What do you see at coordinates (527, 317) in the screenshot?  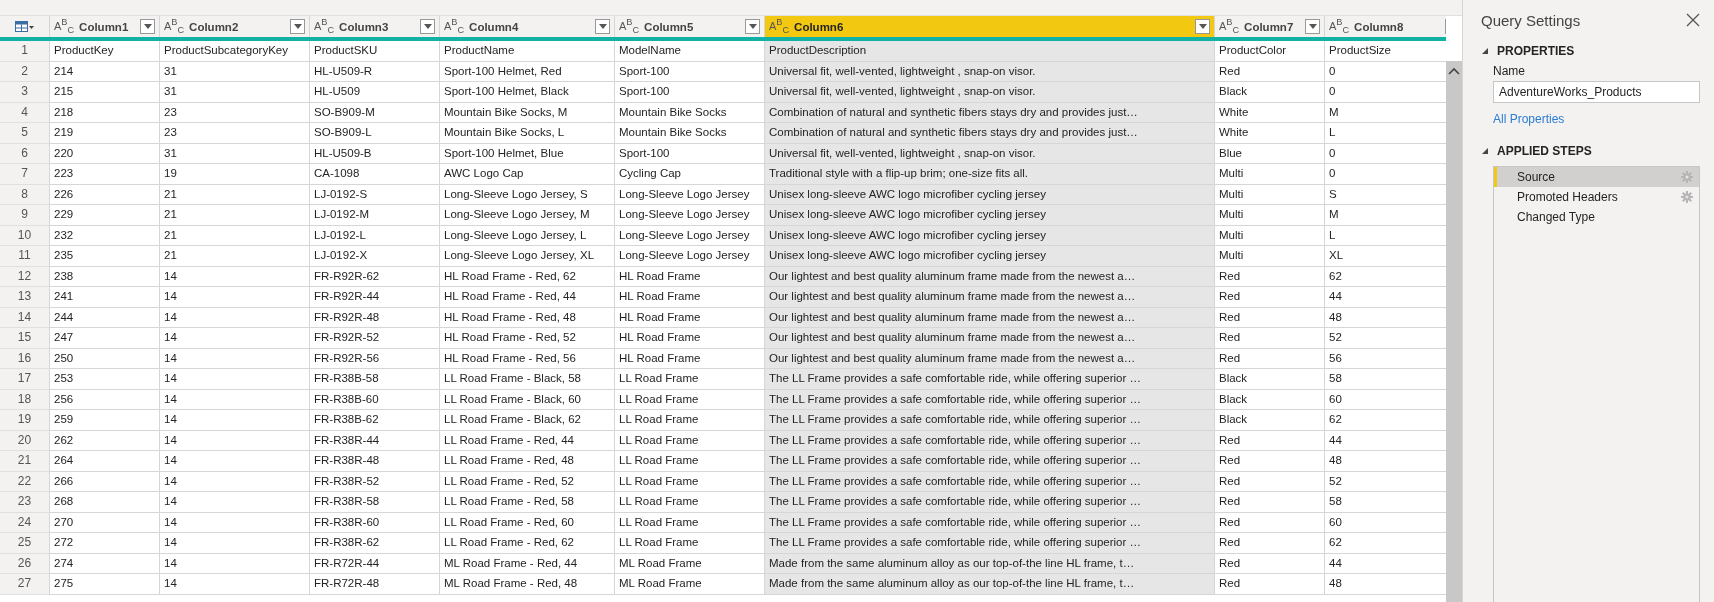 I see `table-cell: HL Road Frame - Red, 48` at bounding box center [527, 317].